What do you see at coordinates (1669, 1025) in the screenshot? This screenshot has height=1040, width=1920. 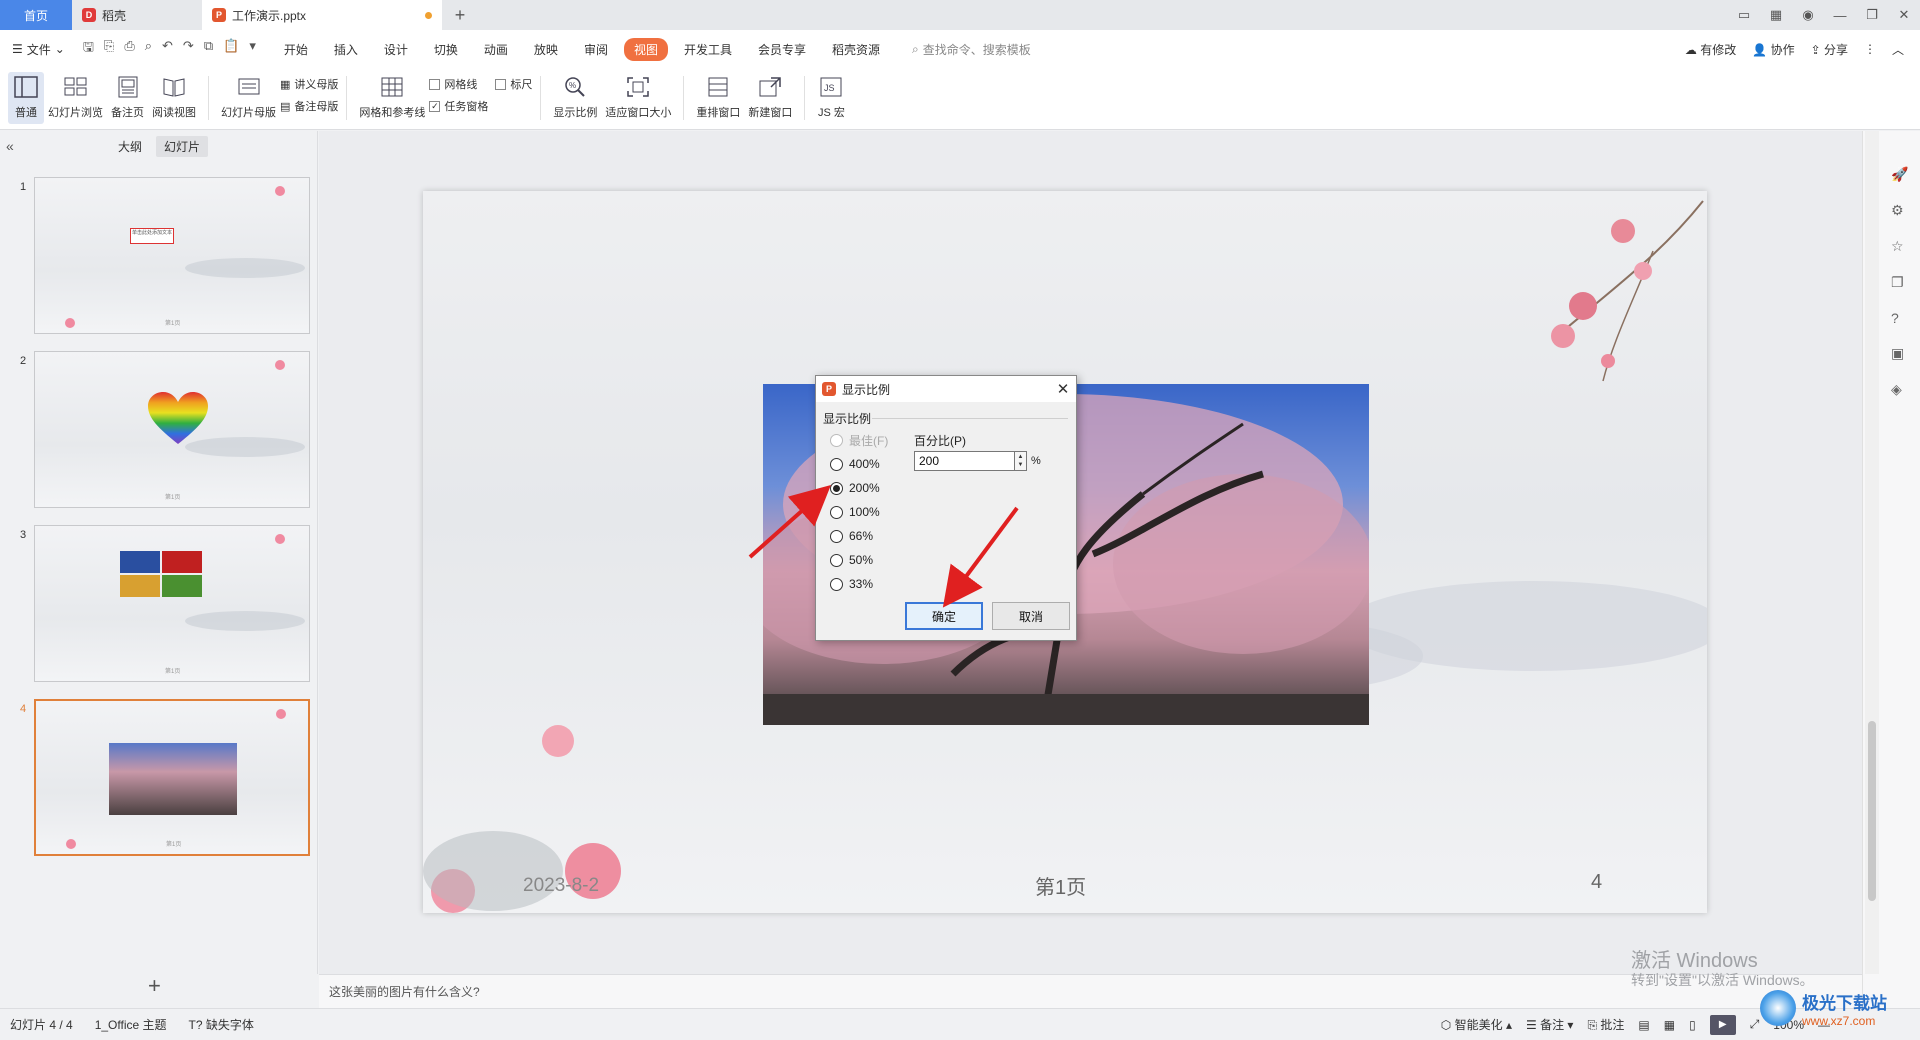 I see `sorter-view-status-icon: ▦` at bounding box center [1669, 1025].